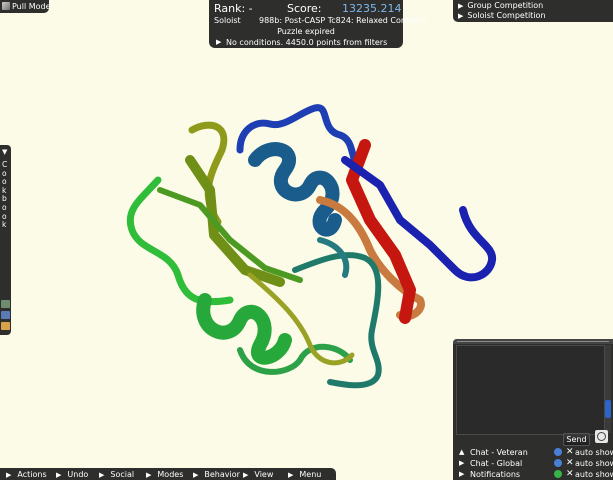 Image resolution: width=613 pixels, height=480 pixels. What do you see at coordinates (6, 6) in the screenshot?
I see `pull-mode-icon` at bounding box center [6, 6].